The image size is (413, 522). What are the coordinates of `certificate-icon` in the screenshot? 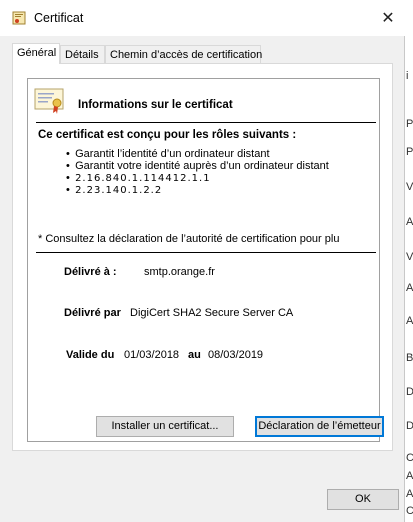 It's located at (19, 18).